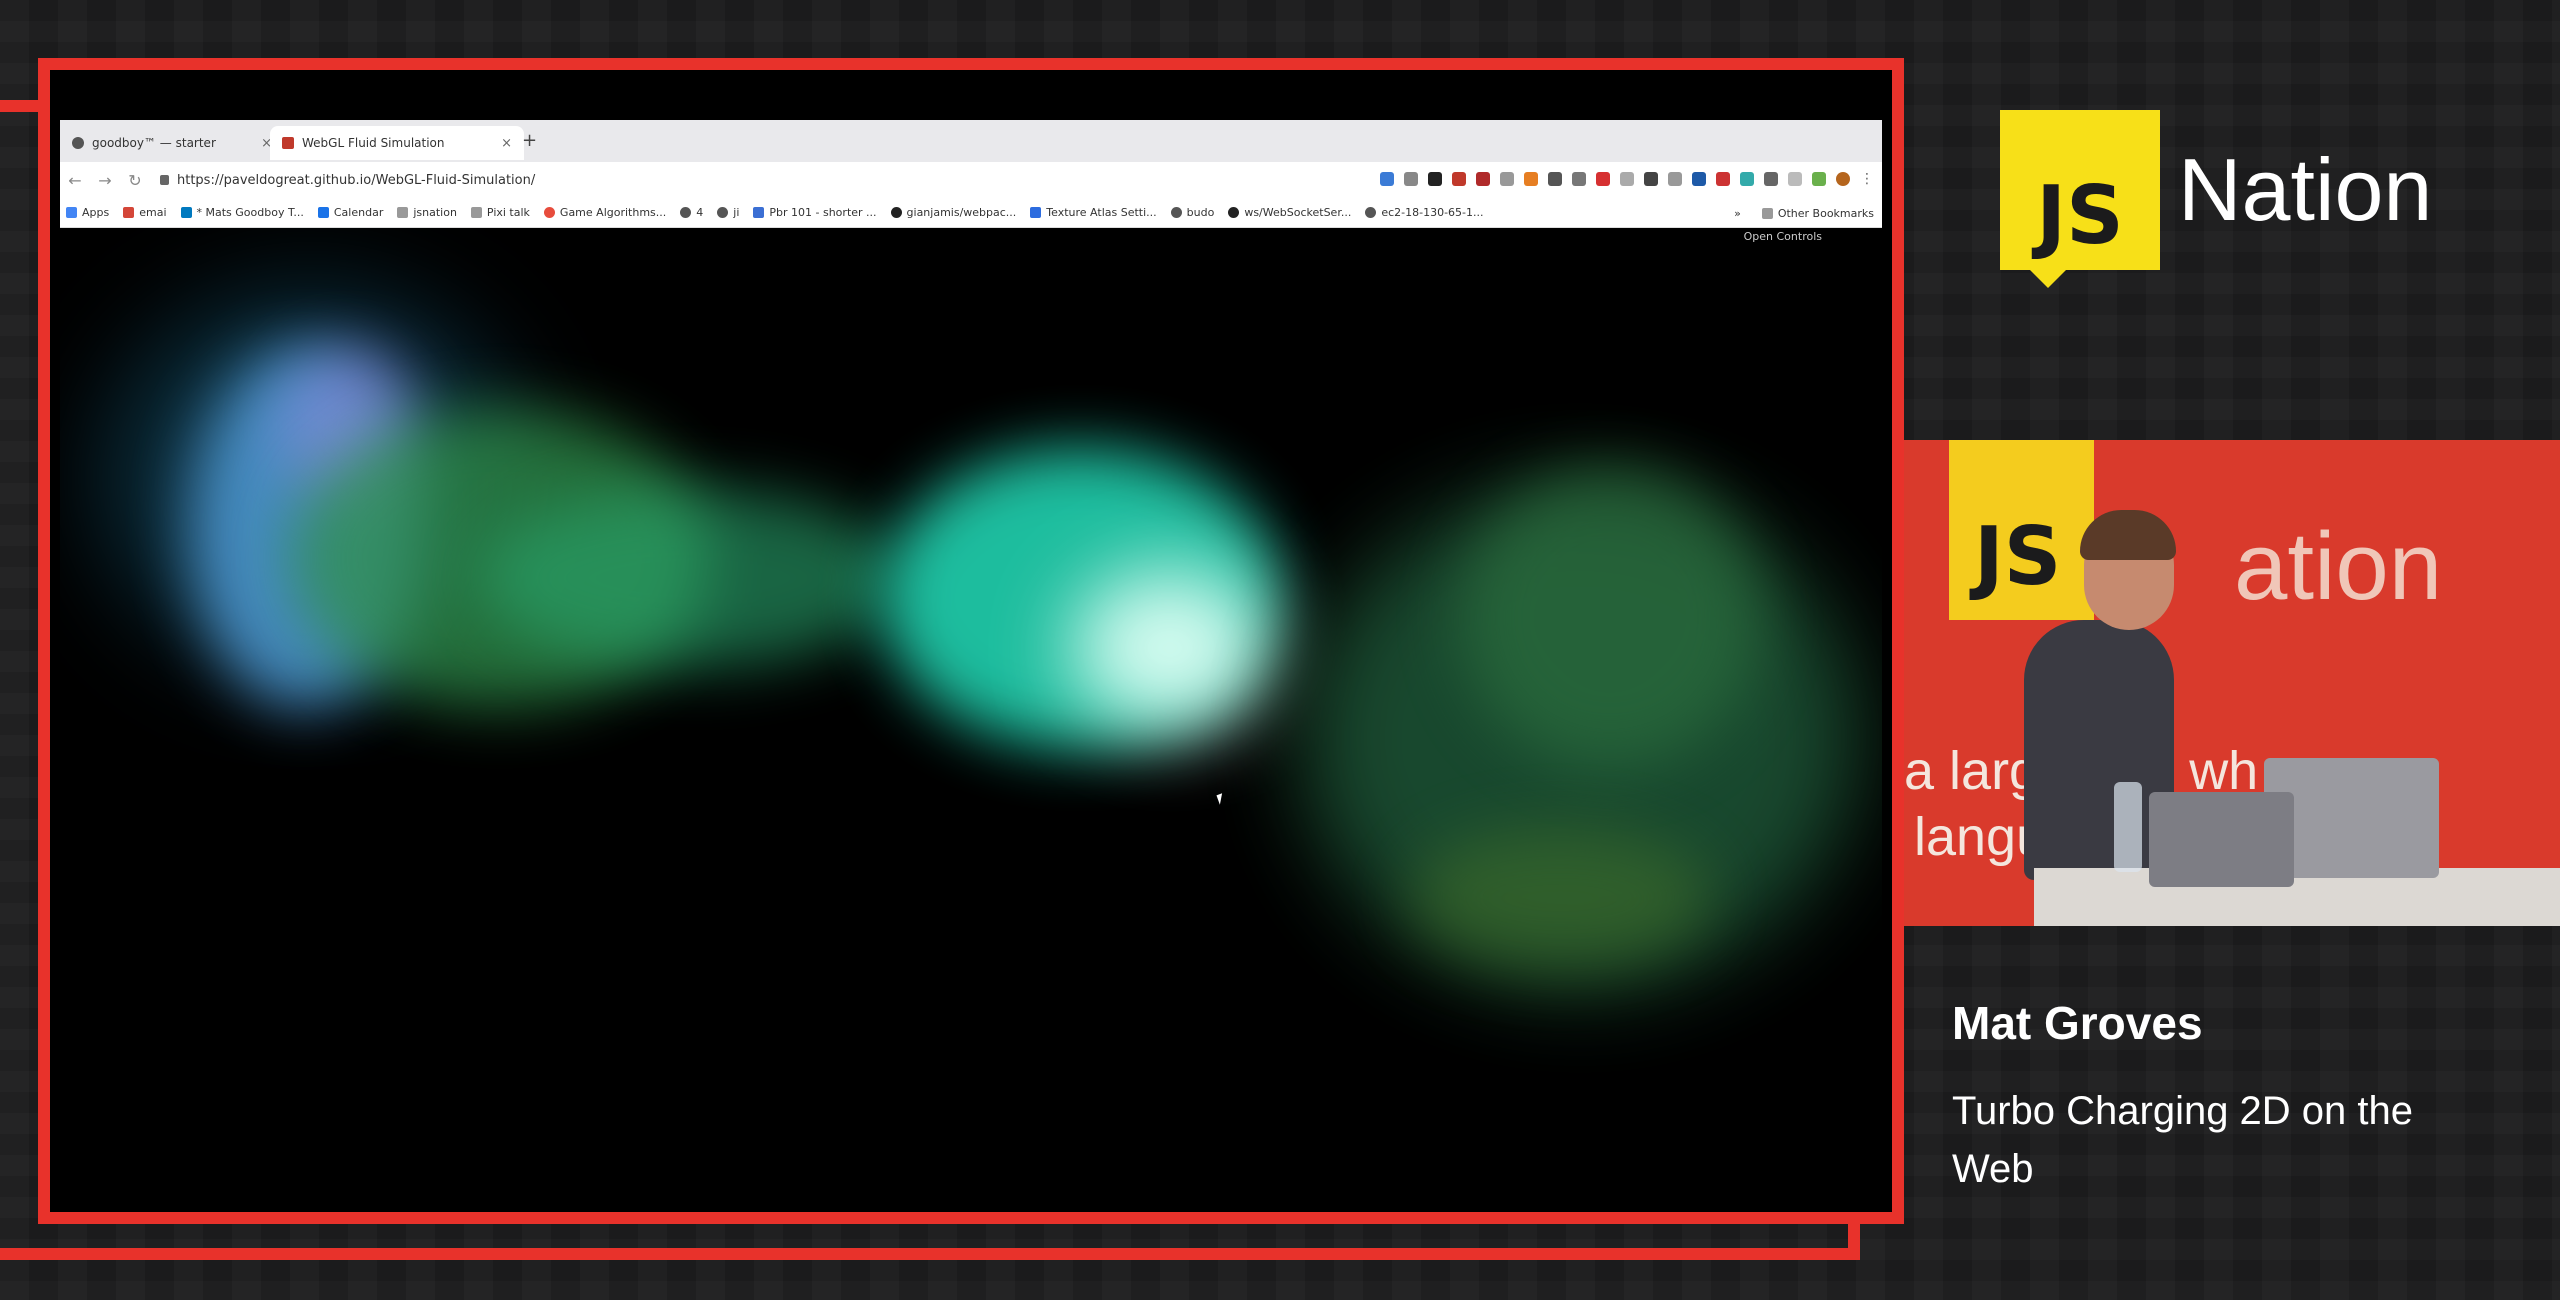  Describe the element at coordinates (129, 212) in the screenshot. I see `gmail-icon` at that location.